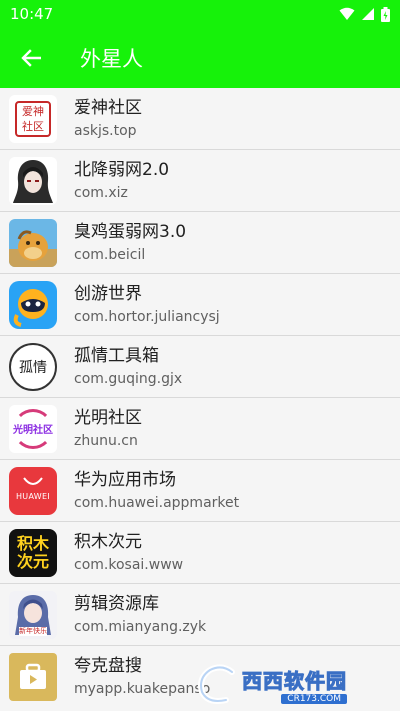 The width and height of the screenshot is (400, 711). I want to click on icon-label: 光明社区, so click(33, 430).